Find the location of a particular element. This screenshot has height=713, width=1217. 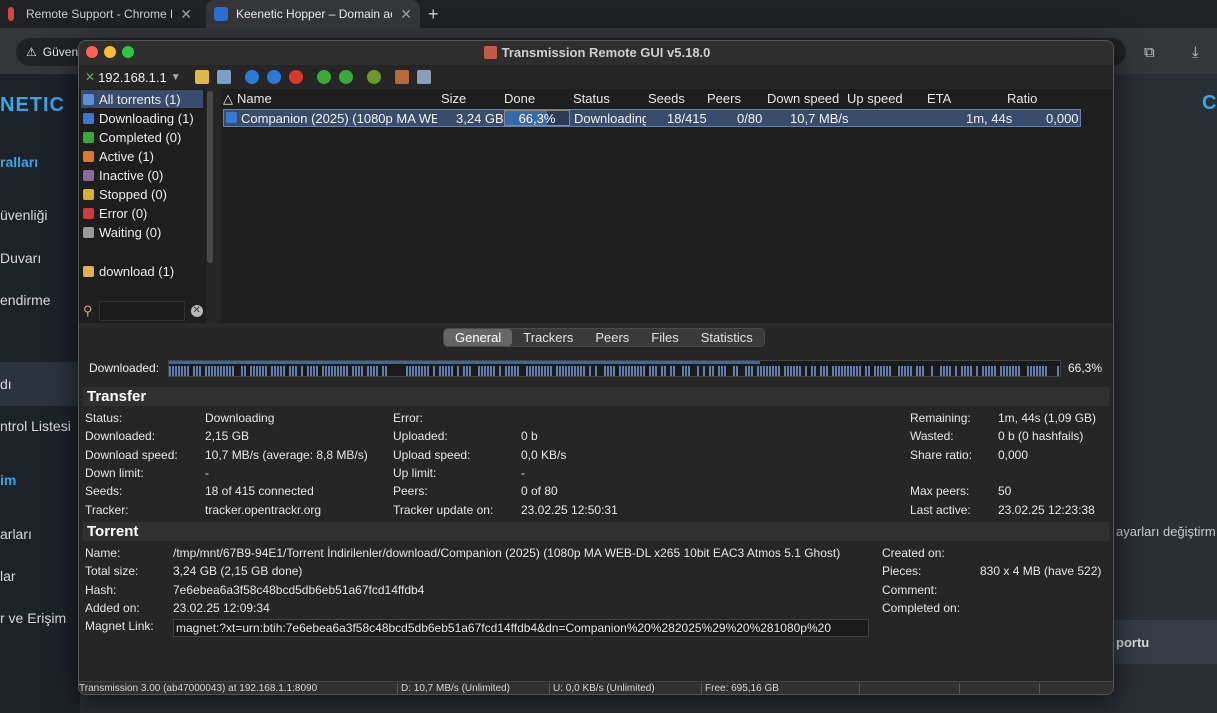

filter-active: Active (1) is located at coordinates (142, 156).